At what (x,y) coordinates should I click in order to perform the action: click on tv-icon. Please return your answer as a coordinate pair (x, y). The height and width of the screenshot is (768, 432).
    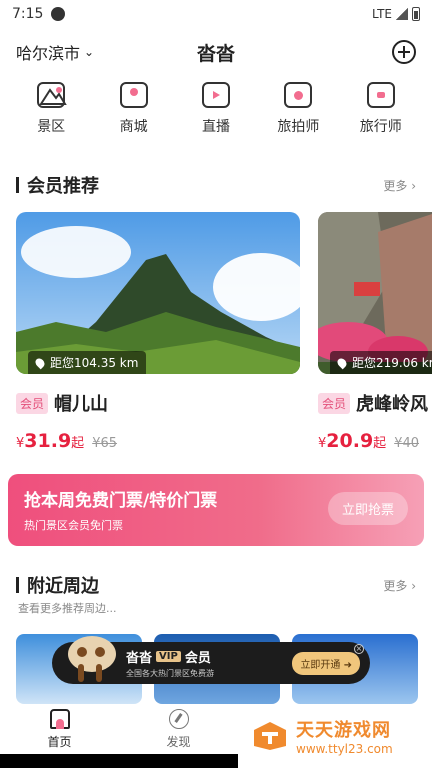
    Looking at the image, I should click on (215, 95).